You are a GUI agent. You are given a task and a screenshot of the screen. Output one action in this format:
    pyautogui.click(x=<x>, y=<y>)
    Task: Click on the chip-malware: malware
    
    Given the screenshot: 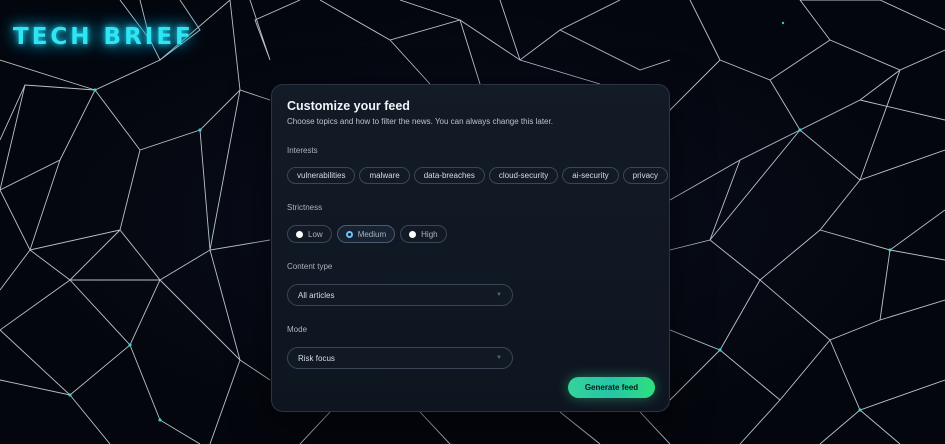 What is the action you would take?
    pyautogui.click(x=384, y=175)
    